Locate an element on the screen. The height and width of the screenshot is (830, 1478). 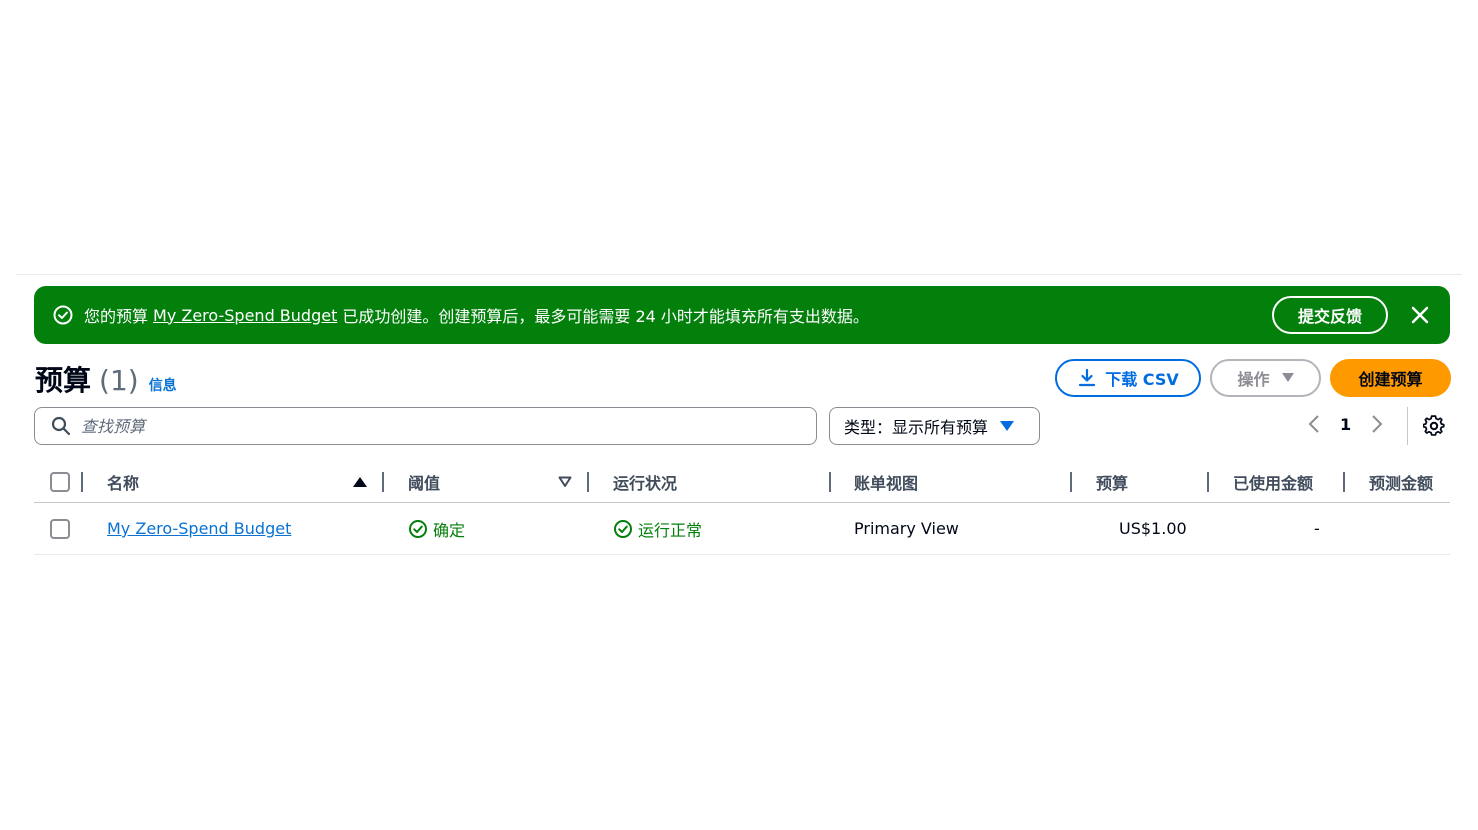
page-title: 预算 is located at coordinates (63, 380).